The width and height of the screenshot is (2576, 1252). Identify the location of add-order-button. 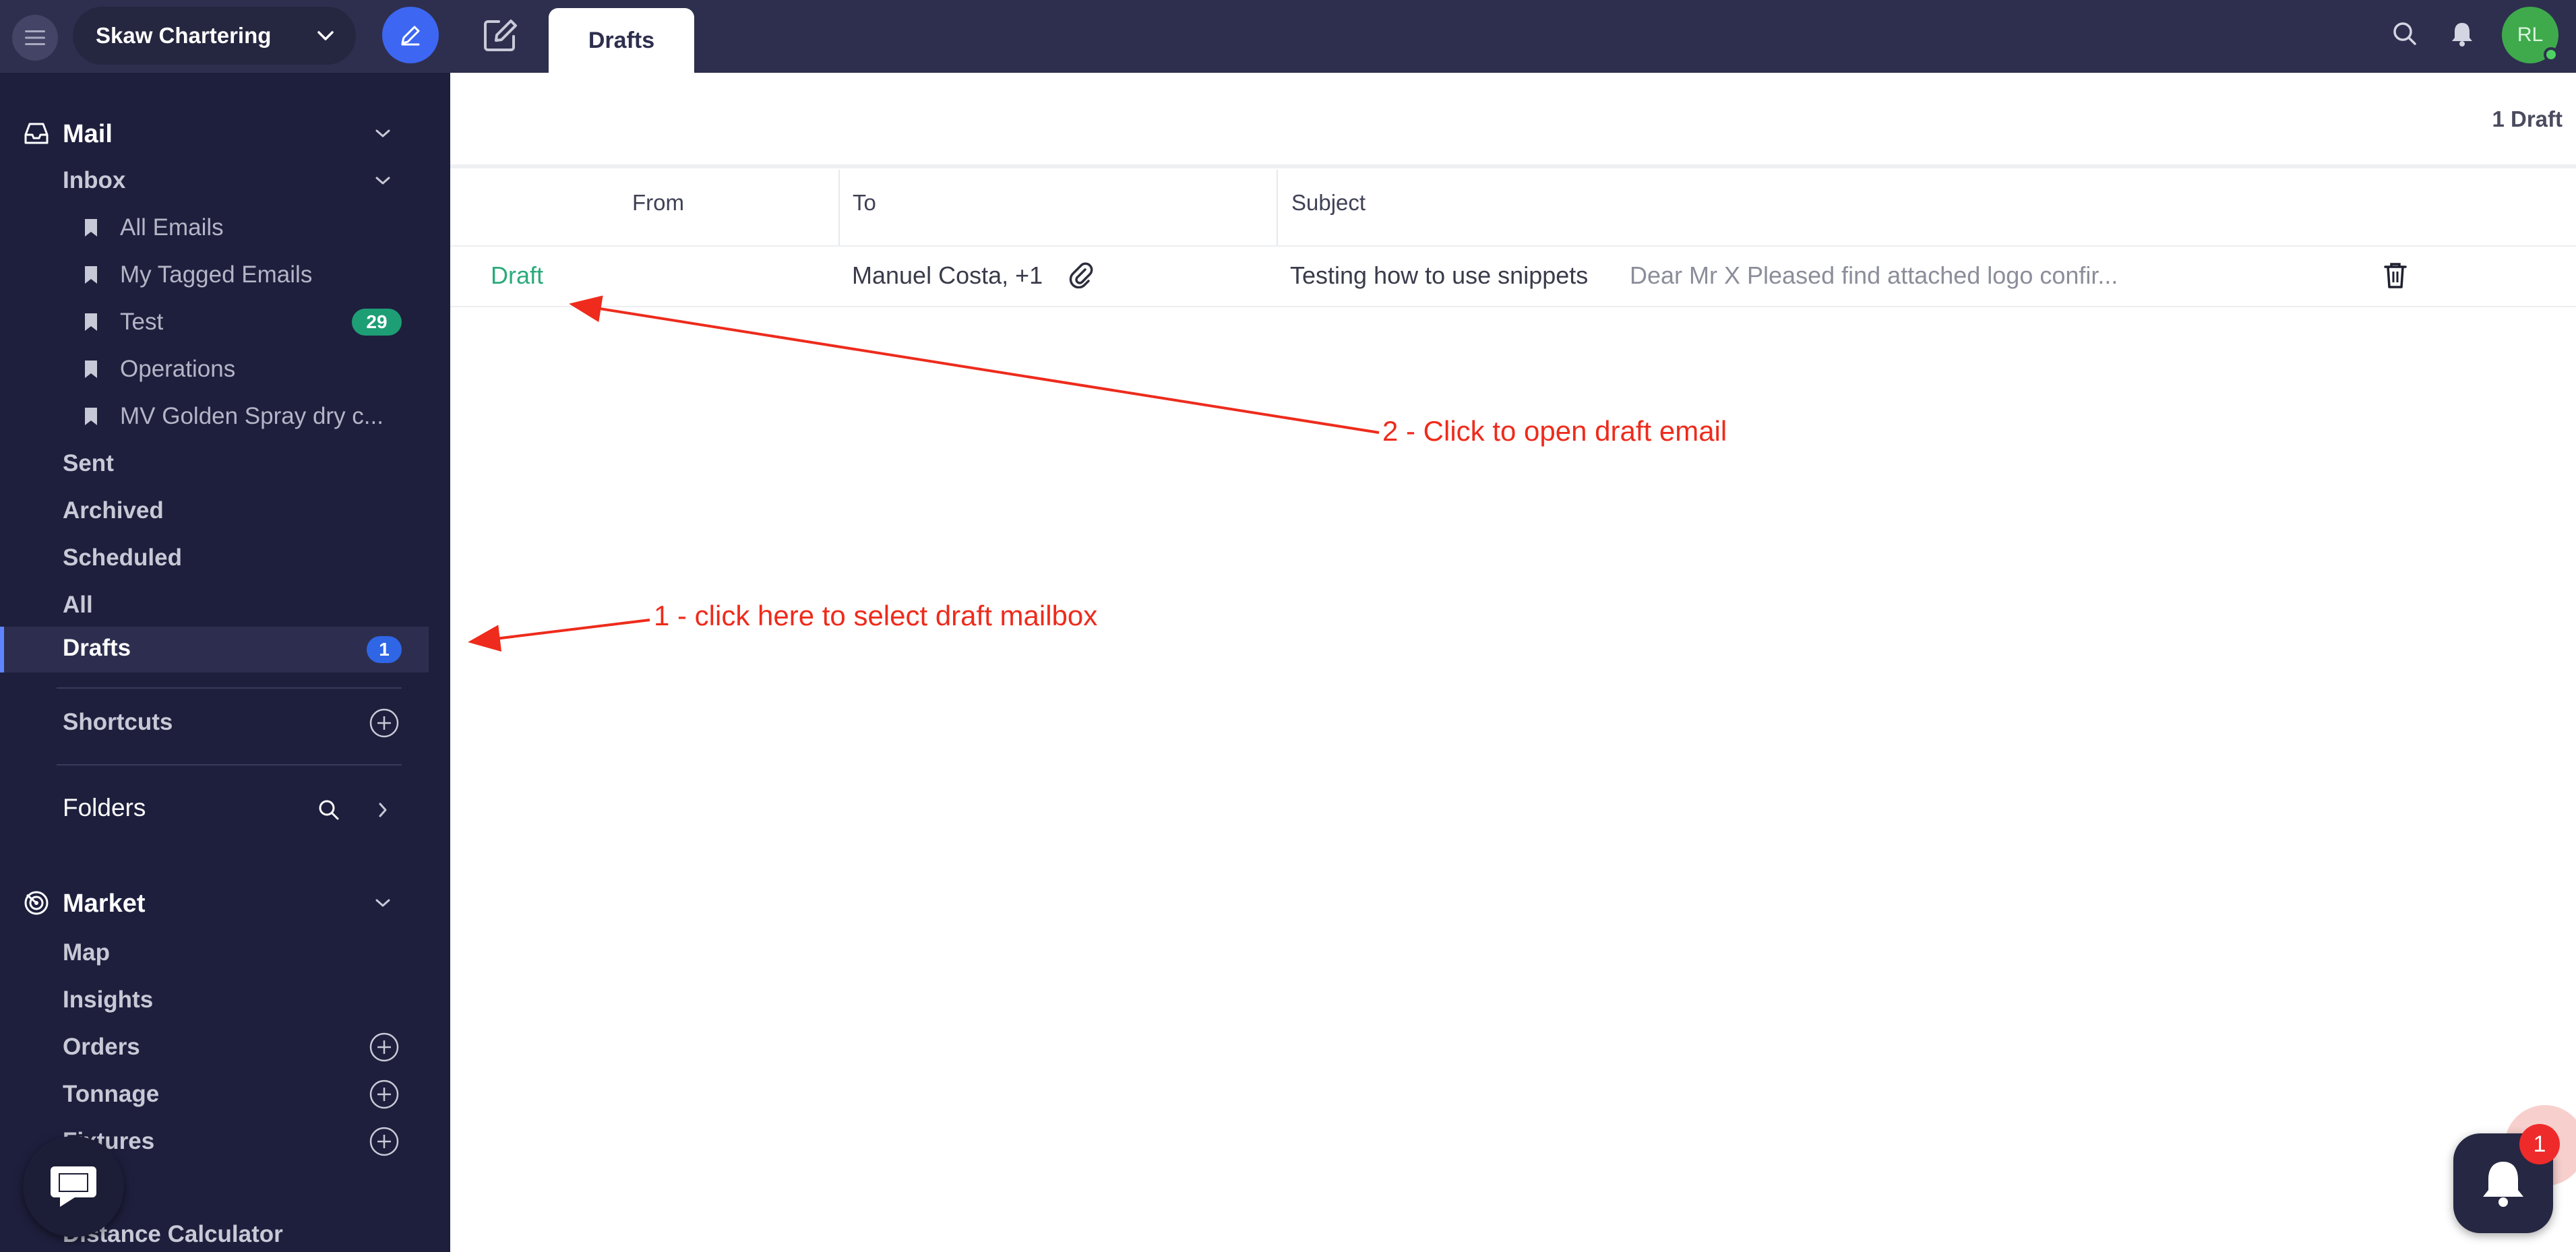
(384, 1047).